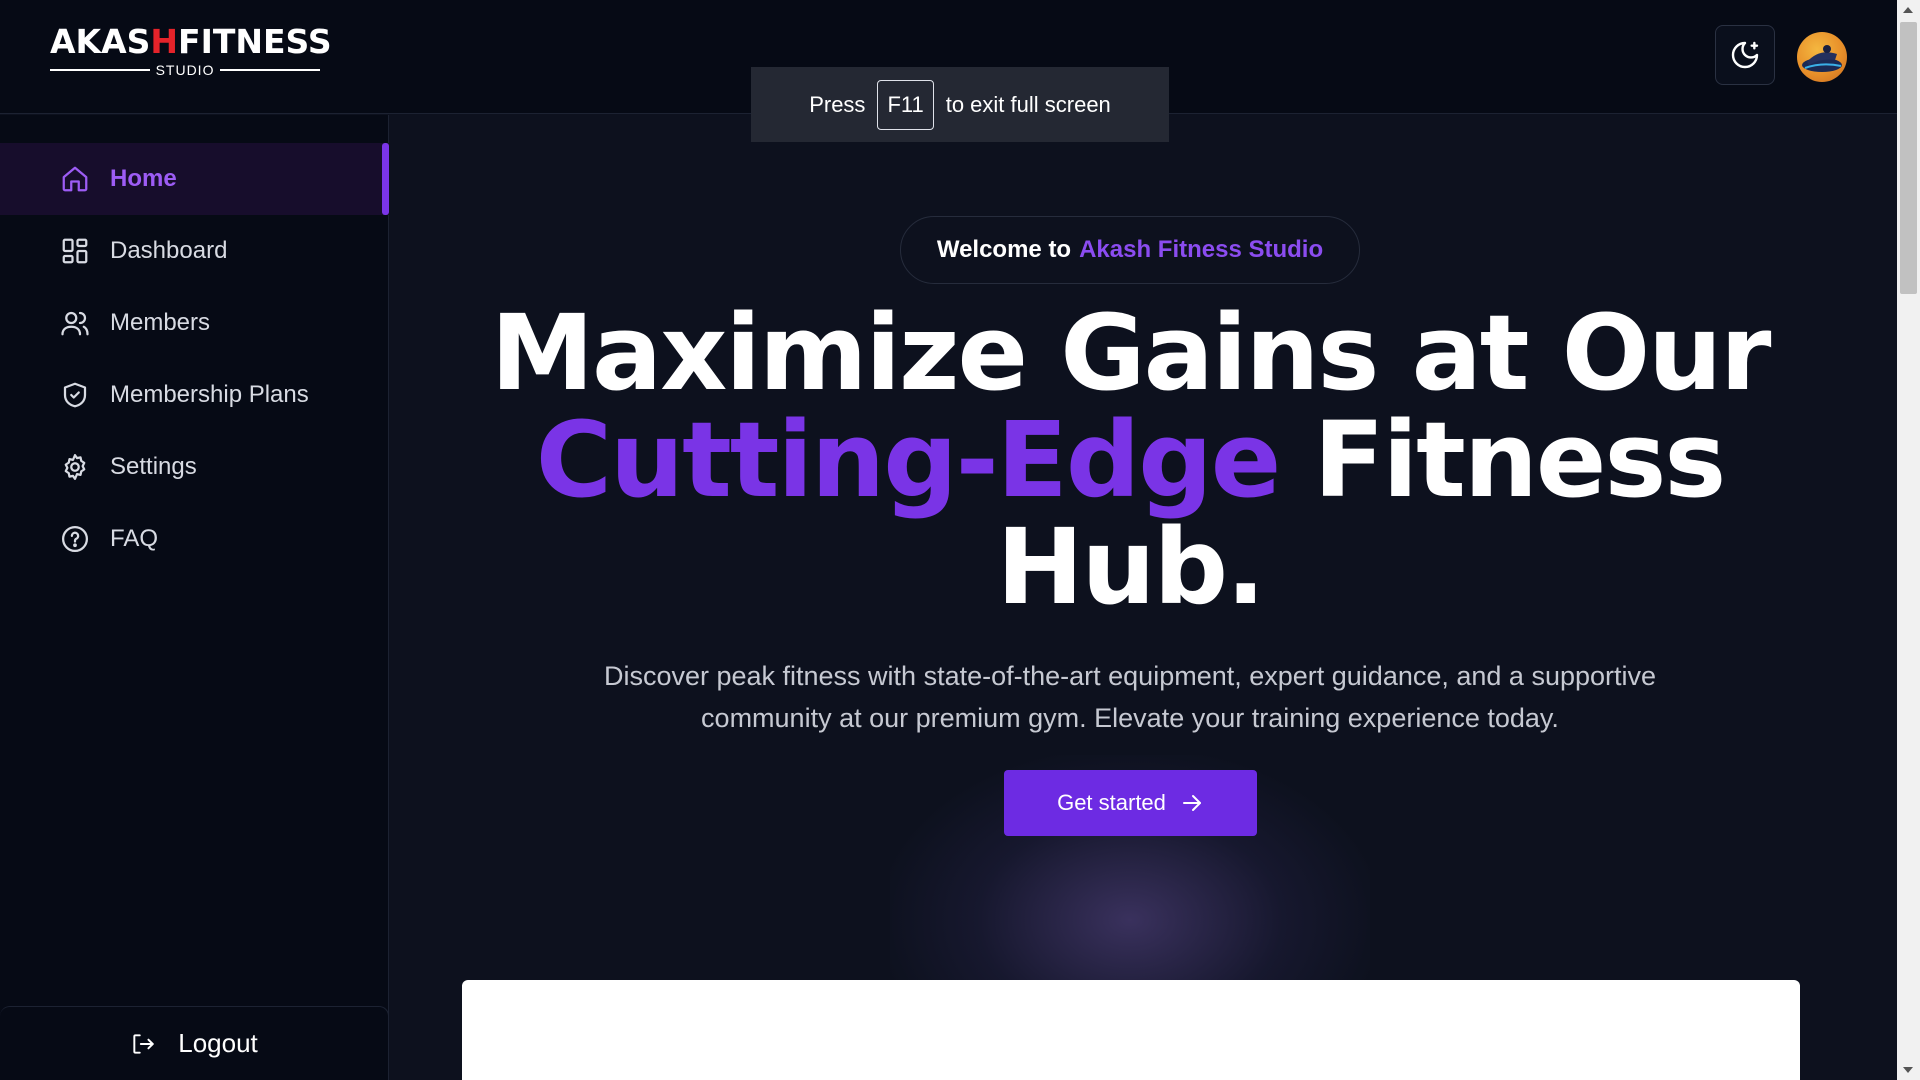  What do you see at coordinates (194, 539) in the screenshot?
I see `sidebar-item-faq: FAQ` at bounding box center [194, 539].